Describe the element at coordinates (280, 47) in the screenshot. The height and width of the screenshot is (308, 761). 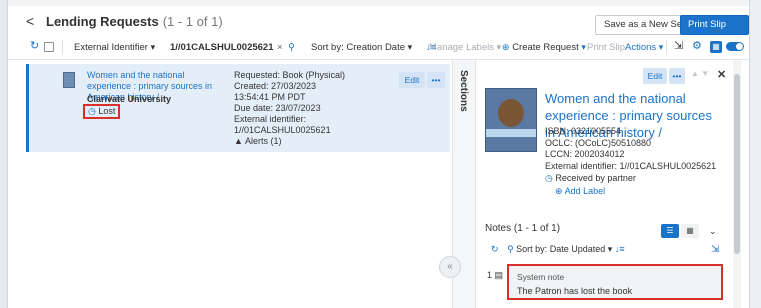
I see `clear-search-icon: ×` at that location.